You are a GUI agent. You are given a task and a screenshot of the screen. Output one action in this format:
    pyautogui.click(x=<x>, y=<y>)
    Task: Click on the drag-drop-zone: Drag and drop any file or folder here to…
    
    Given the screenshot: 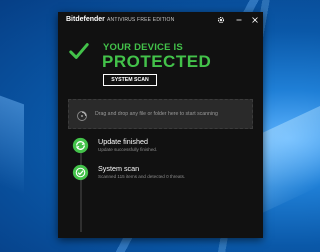 What is the action you would take?
    pyautogui.click(x=160, y=114)
    